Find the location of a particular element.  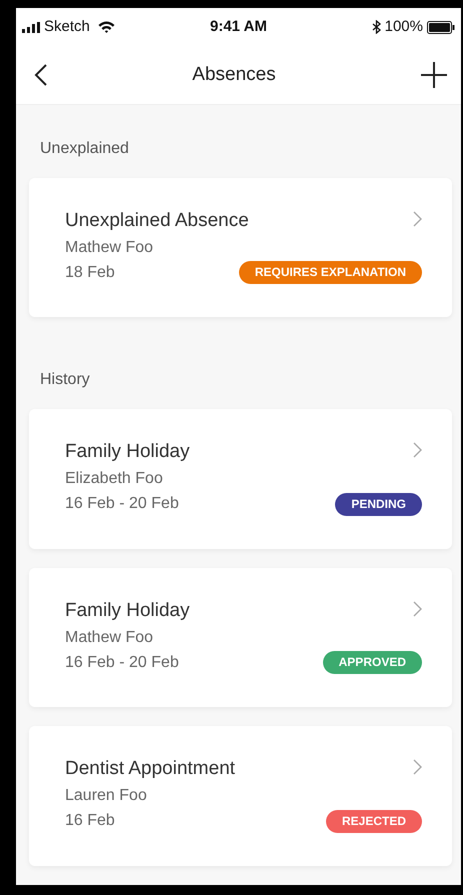

add-icon is located at coordinates (433, 75).